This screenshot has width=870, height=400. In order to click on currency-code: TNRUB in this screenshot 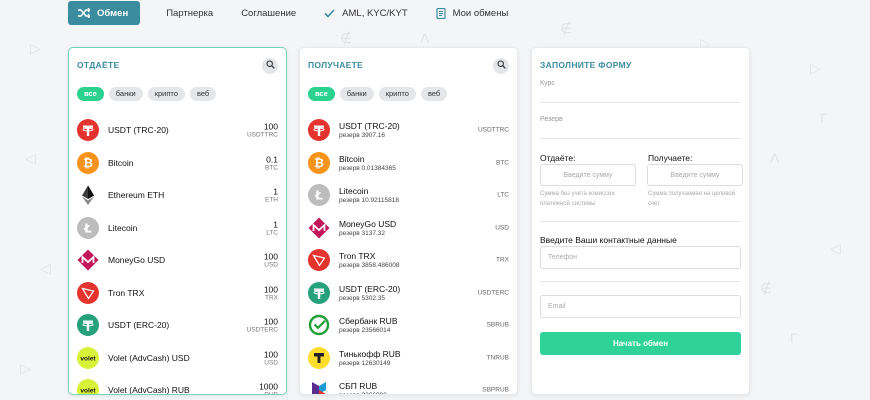, I will do `click(497, 358)`.